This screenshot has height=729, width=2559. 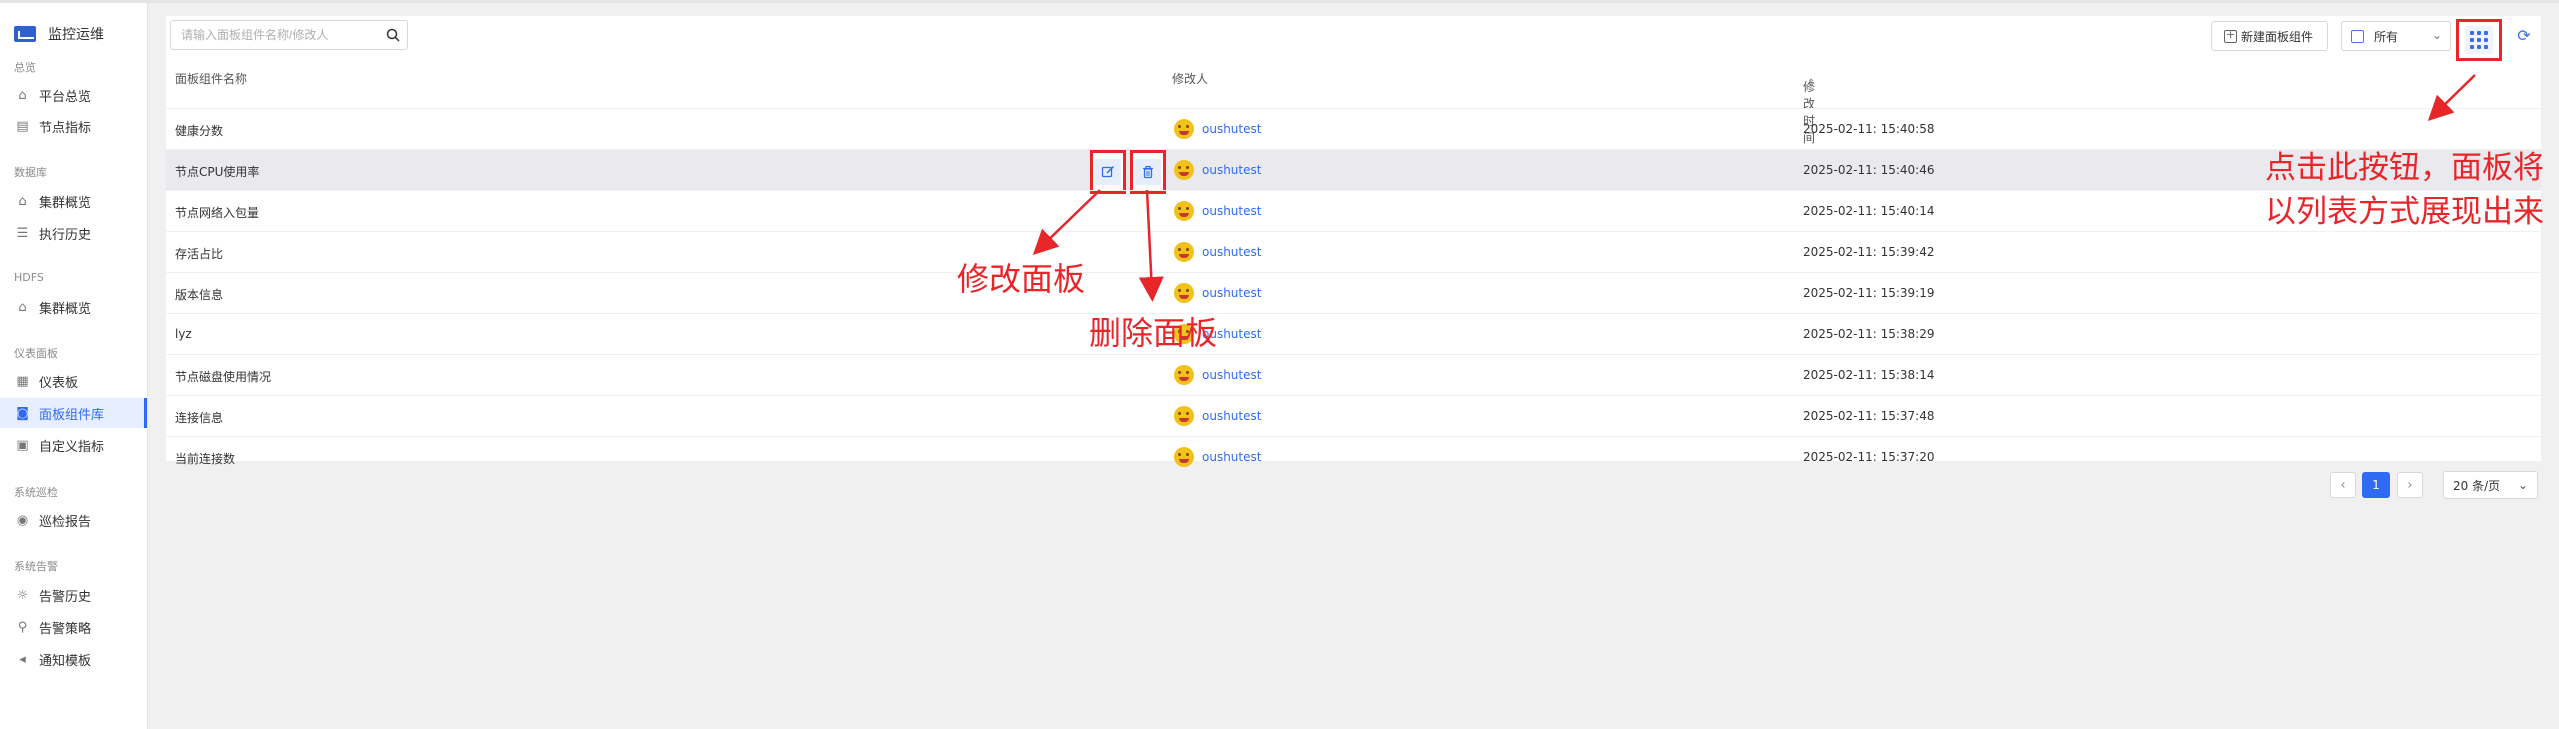 What do you see at coordinates (65, 97) in the screenshot?
I see `sidebar-item-label: 平台总览` at bounding box center [65, 97].